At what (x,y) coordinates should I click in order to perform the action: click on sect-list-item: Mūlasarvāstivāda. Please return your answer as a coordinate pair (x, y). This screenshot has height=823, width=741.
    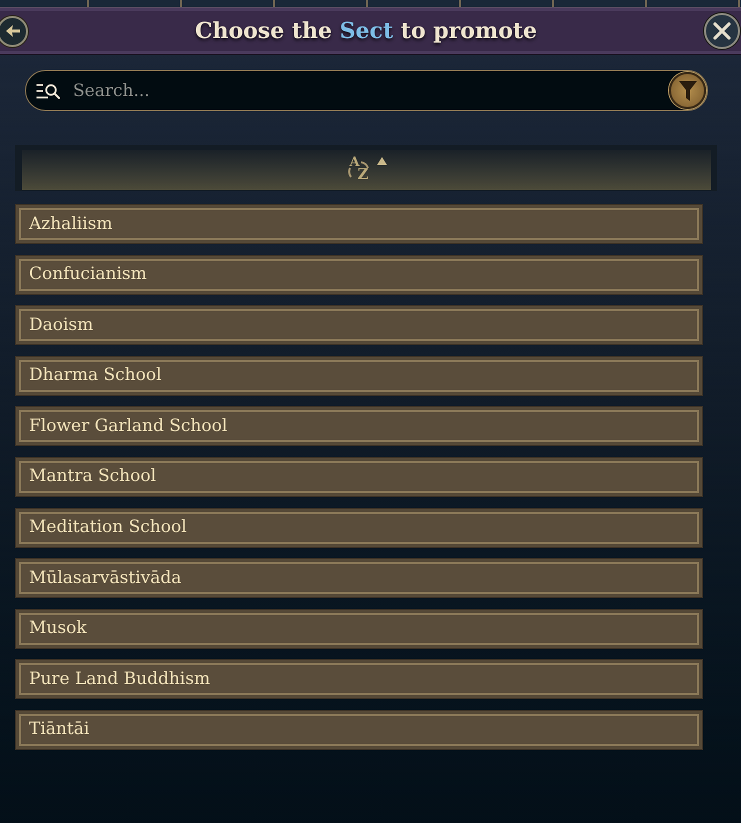
    Looking at the image, I should click on (359, 578).